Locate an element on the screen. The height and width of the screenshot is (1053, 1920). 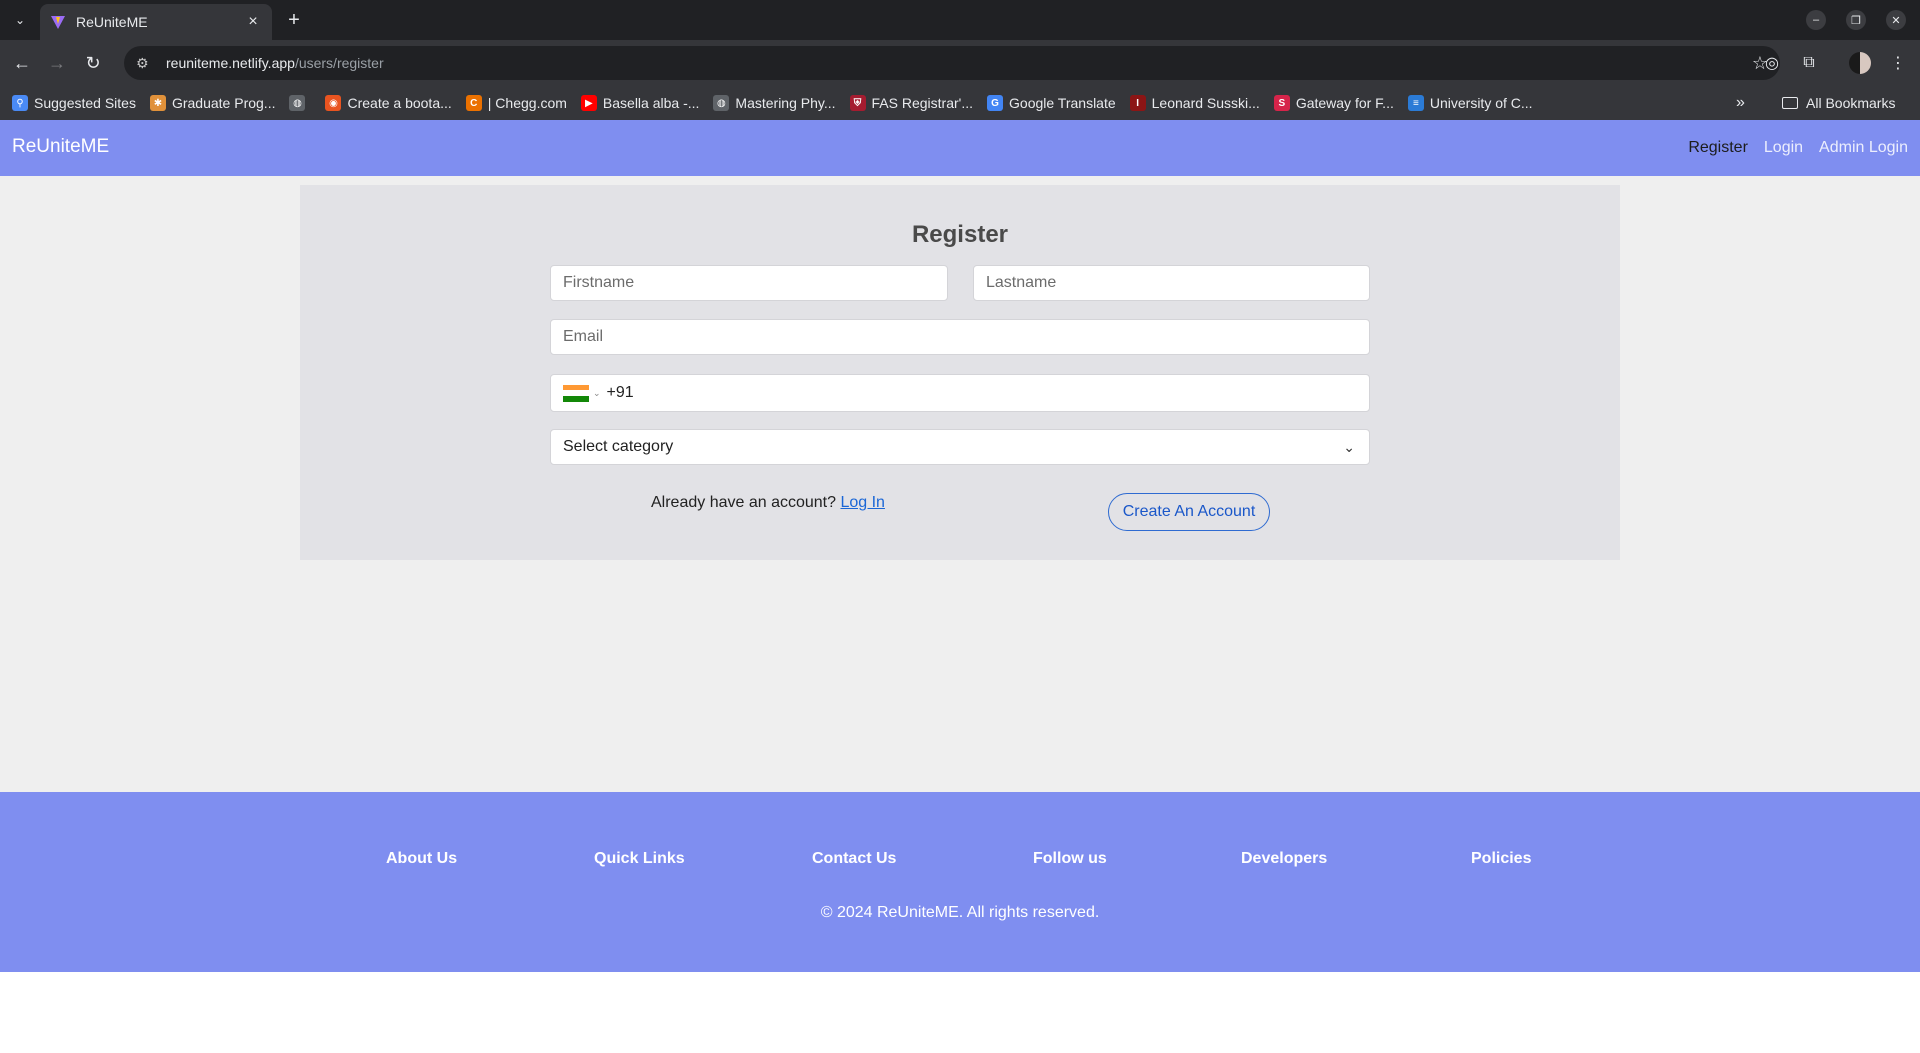
menu-kebab-icon: ⋮ is located at coordinates (1898, 63).